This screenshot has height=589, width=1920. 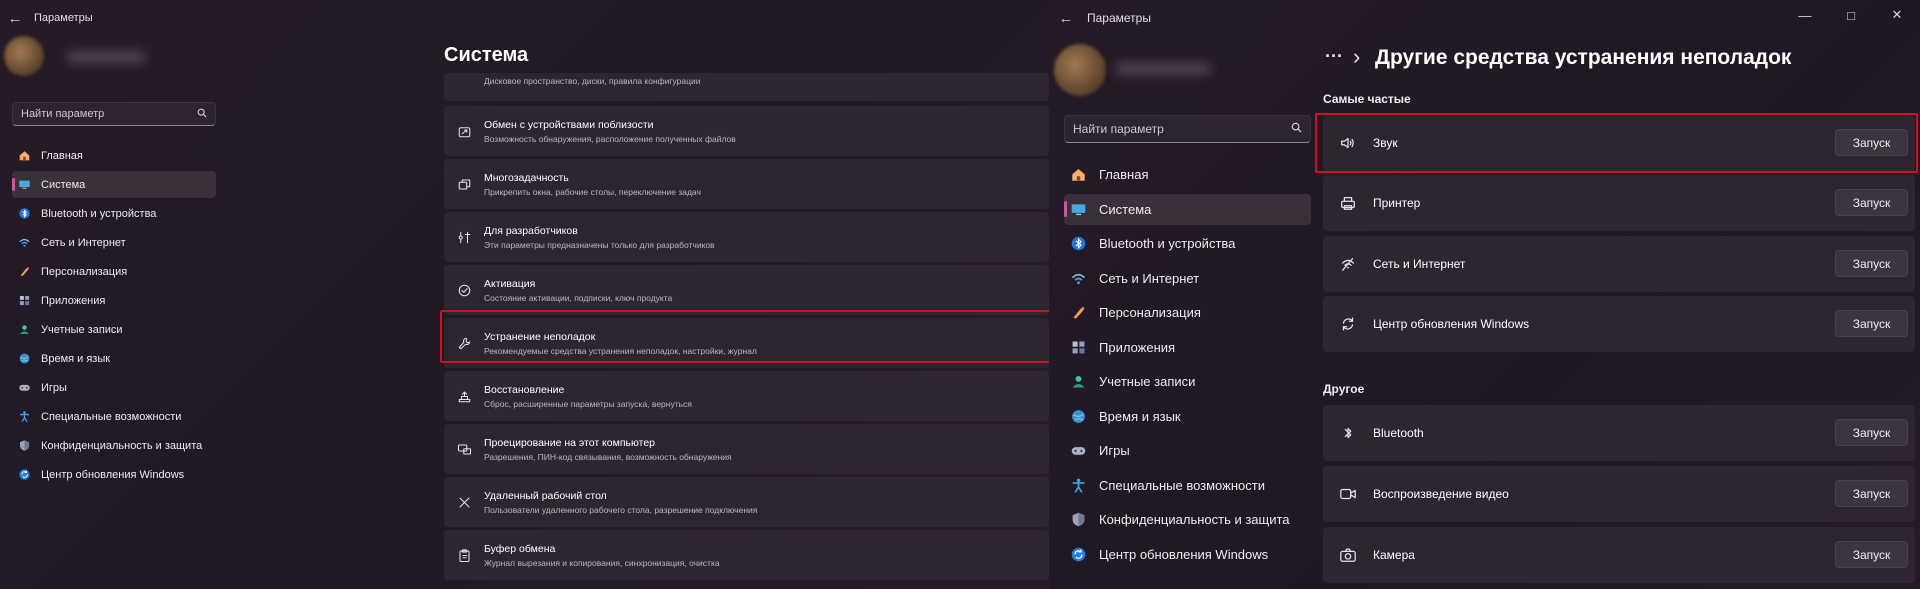 I want to click on shield-icon, so click(x=24, y=445).